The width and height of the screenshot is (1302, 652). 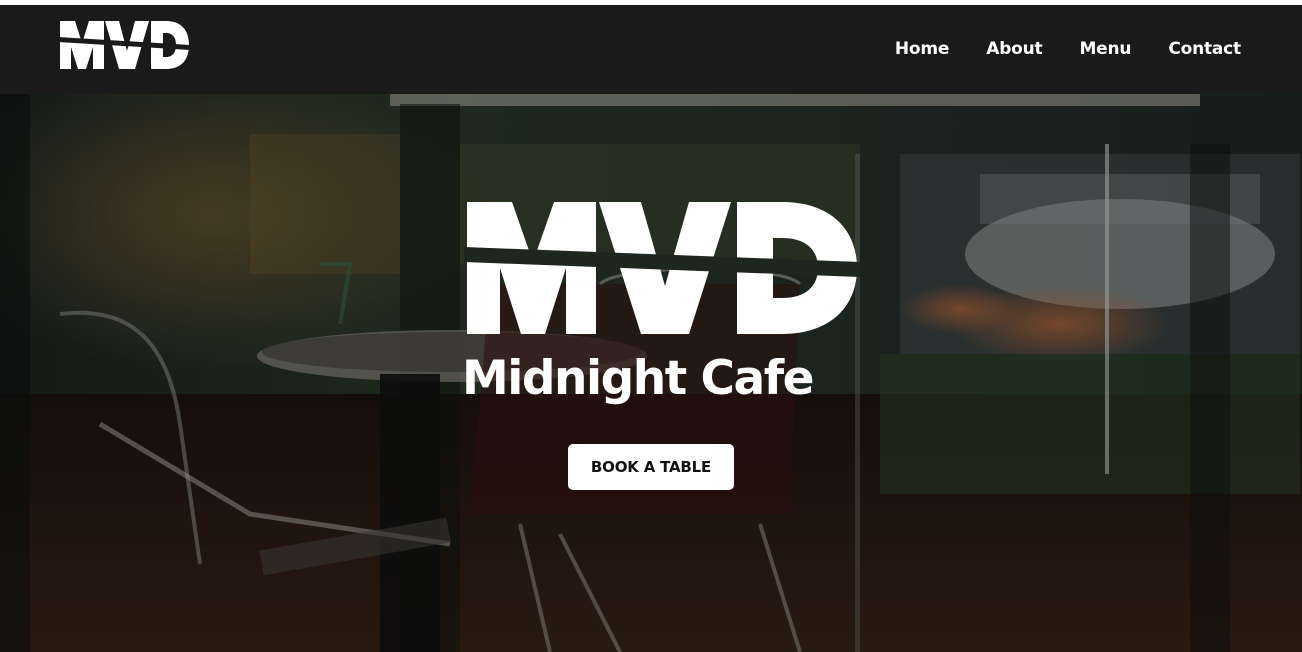 What do you see at coordinates (1204, 49) in the screenshot?
I see `nav-contact-link: Contact` at bounding box center [1204, 49].